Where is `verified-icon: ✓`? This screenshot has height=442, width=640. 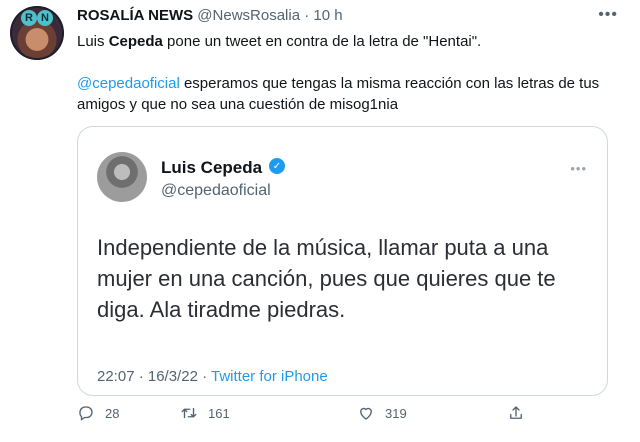 verified-icon: ✓ is located at coordinates (277, 166).